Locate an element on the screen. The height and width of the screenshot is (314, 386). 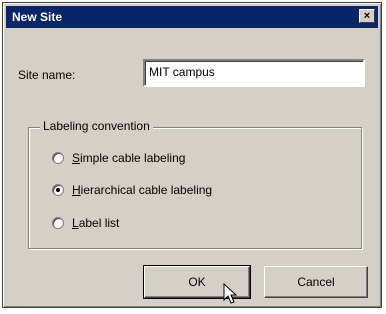
labeling-convention-label: Labeling convention is located at coordinates (96, 126).